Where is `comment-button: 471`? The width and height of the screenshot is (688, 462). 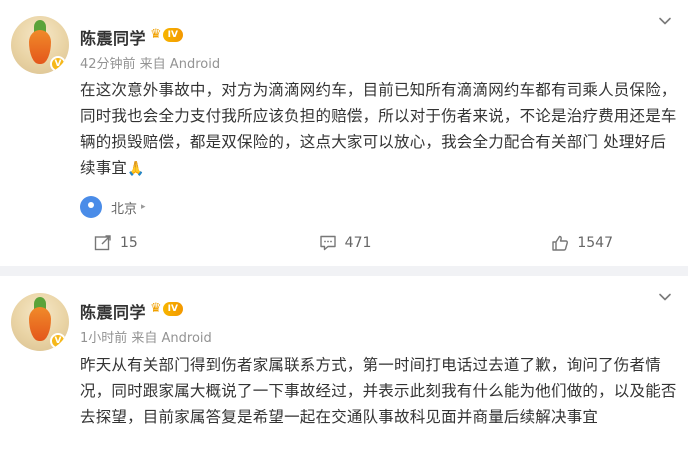
comment-button: 471 is located at coordinates (343, 243).